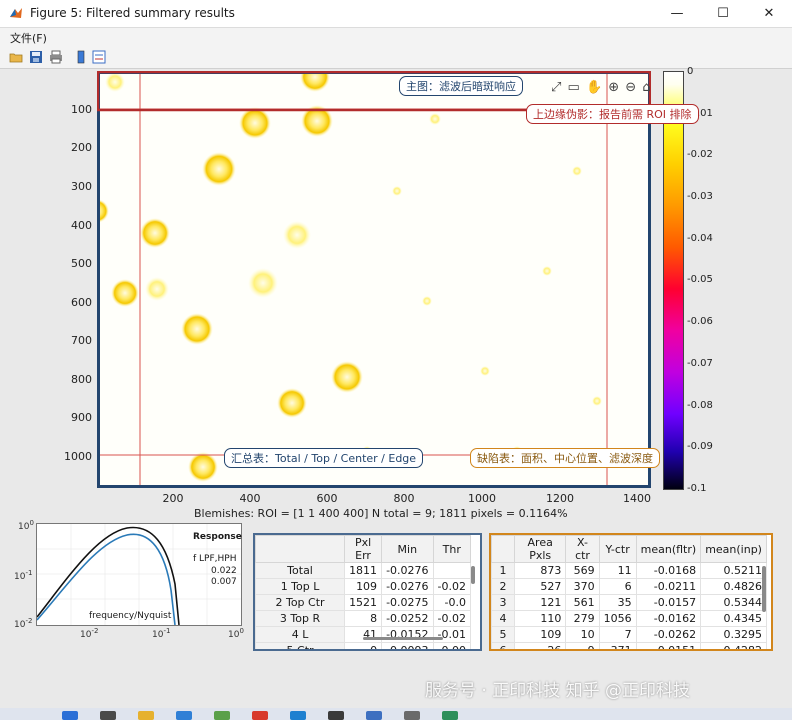 The image size is (792, 720). I want to click on defect-header, so click(503, 549).